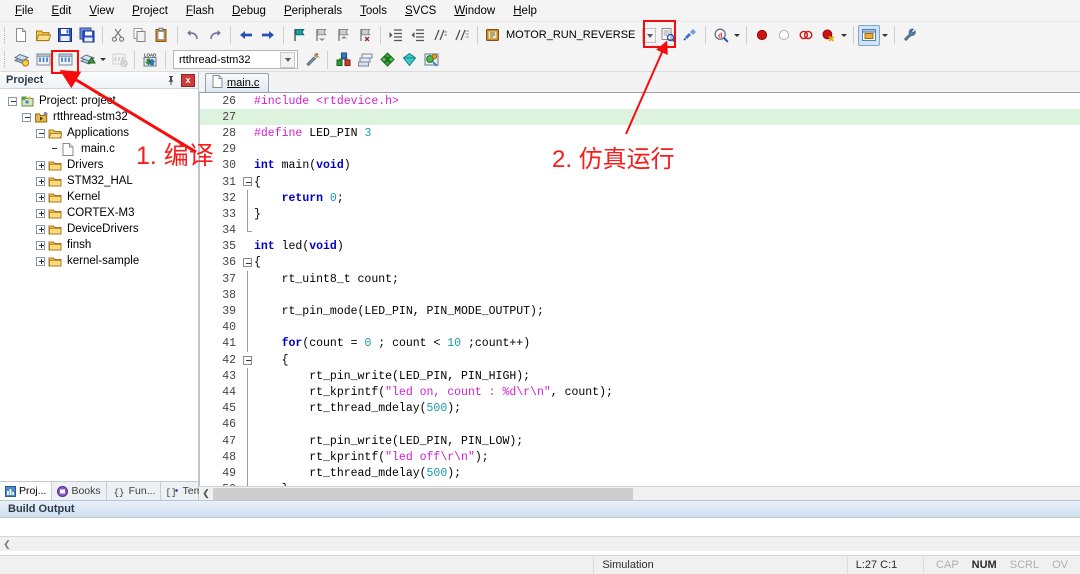 This screenshot has height=574, width=1080. I want to click on code-line: 32 return 0;, so click(640, 198).